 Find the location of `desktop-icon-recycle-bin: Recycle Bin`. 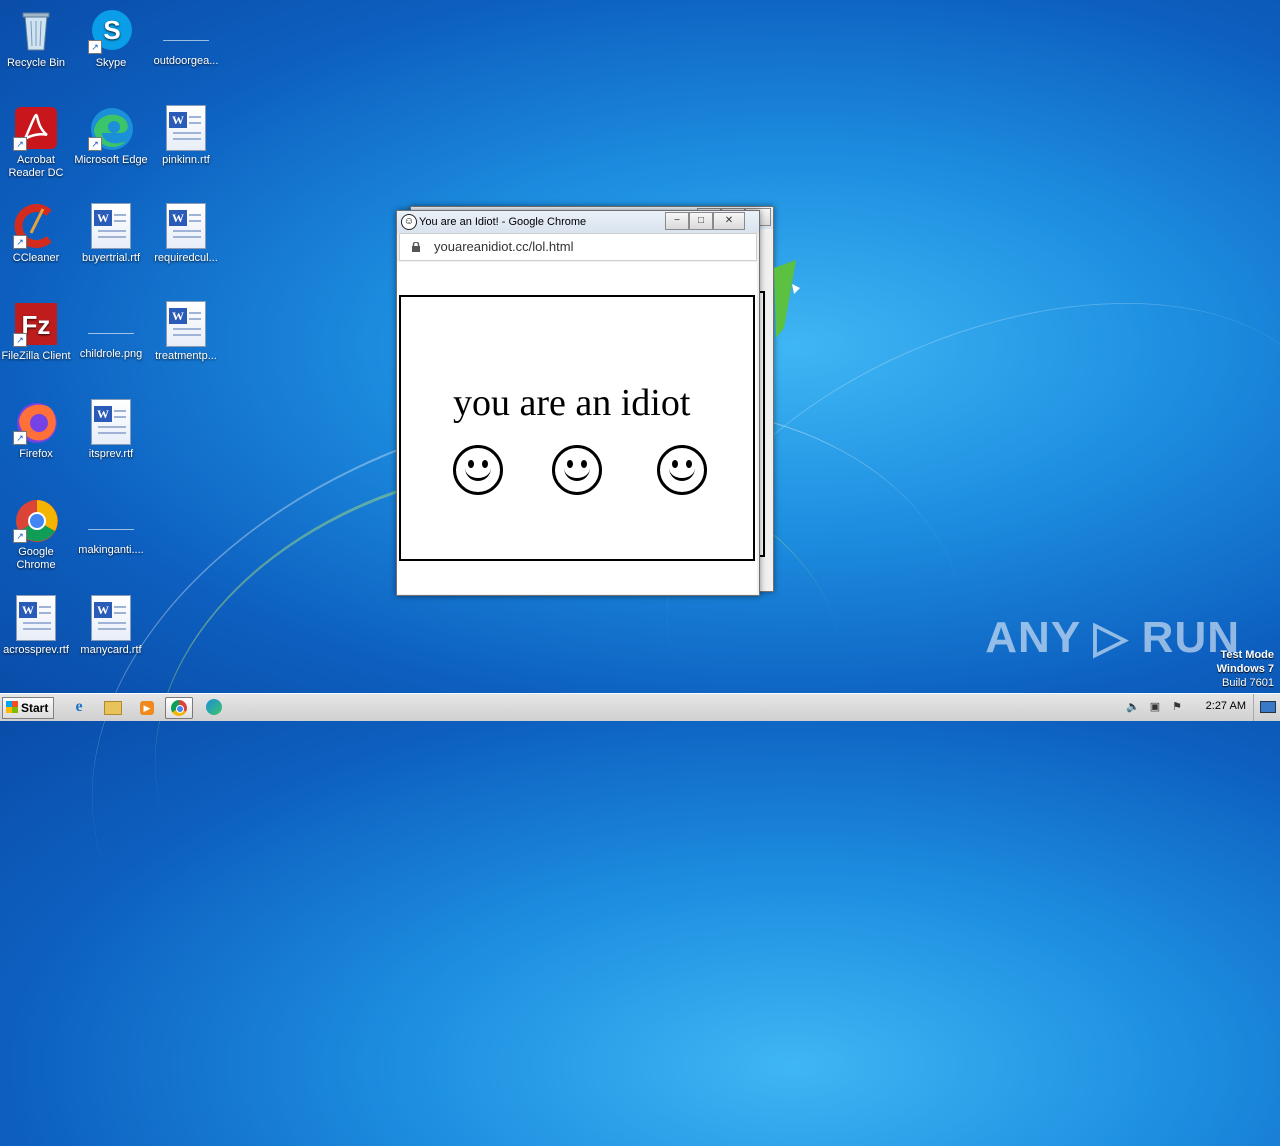

desktop-icon-recycle-bin: Recycle Bin is located at coordinates (37, 39).